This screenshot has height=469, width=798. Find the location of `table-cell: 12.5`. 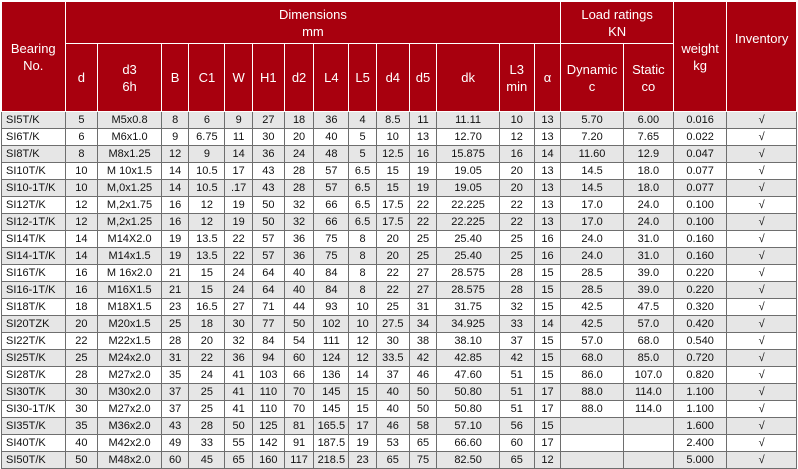

table-cell: 12.5 is located at coordinates (392, 154).